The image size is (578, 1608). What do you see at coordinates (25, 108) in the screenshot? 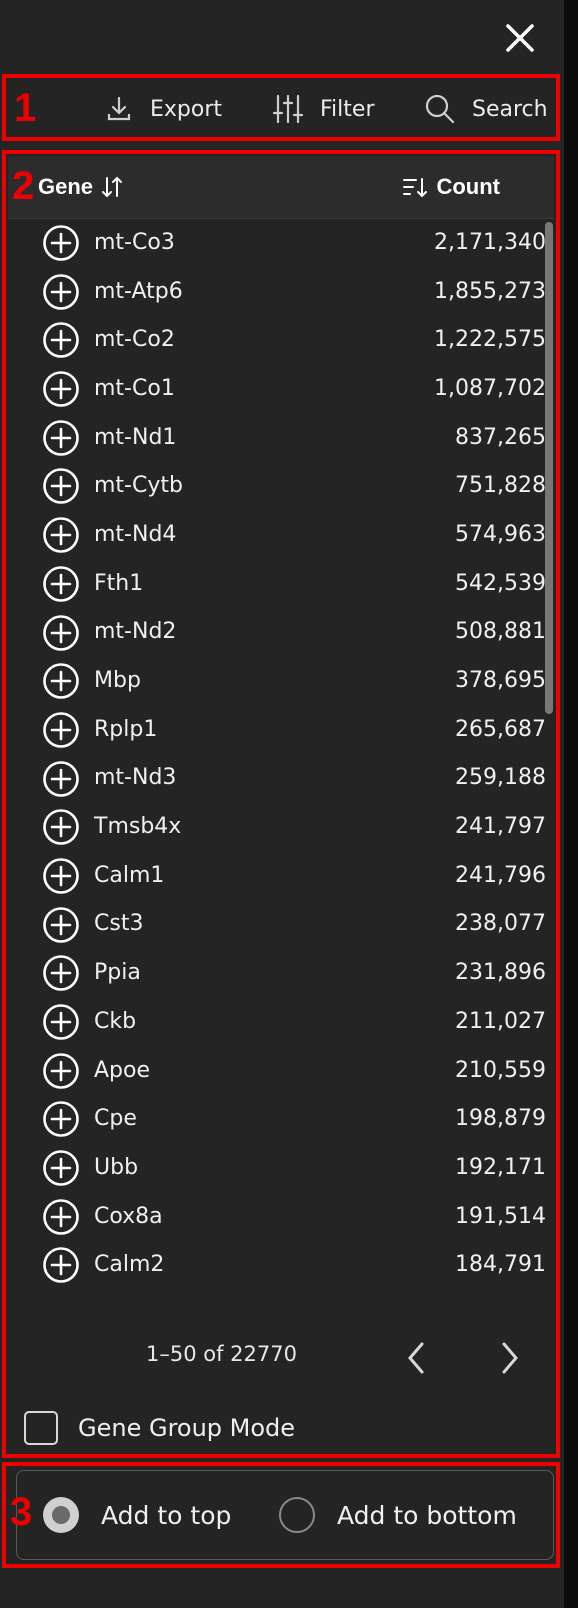
I see `annotation-number-1: 1` at bounding box center [25, 108].